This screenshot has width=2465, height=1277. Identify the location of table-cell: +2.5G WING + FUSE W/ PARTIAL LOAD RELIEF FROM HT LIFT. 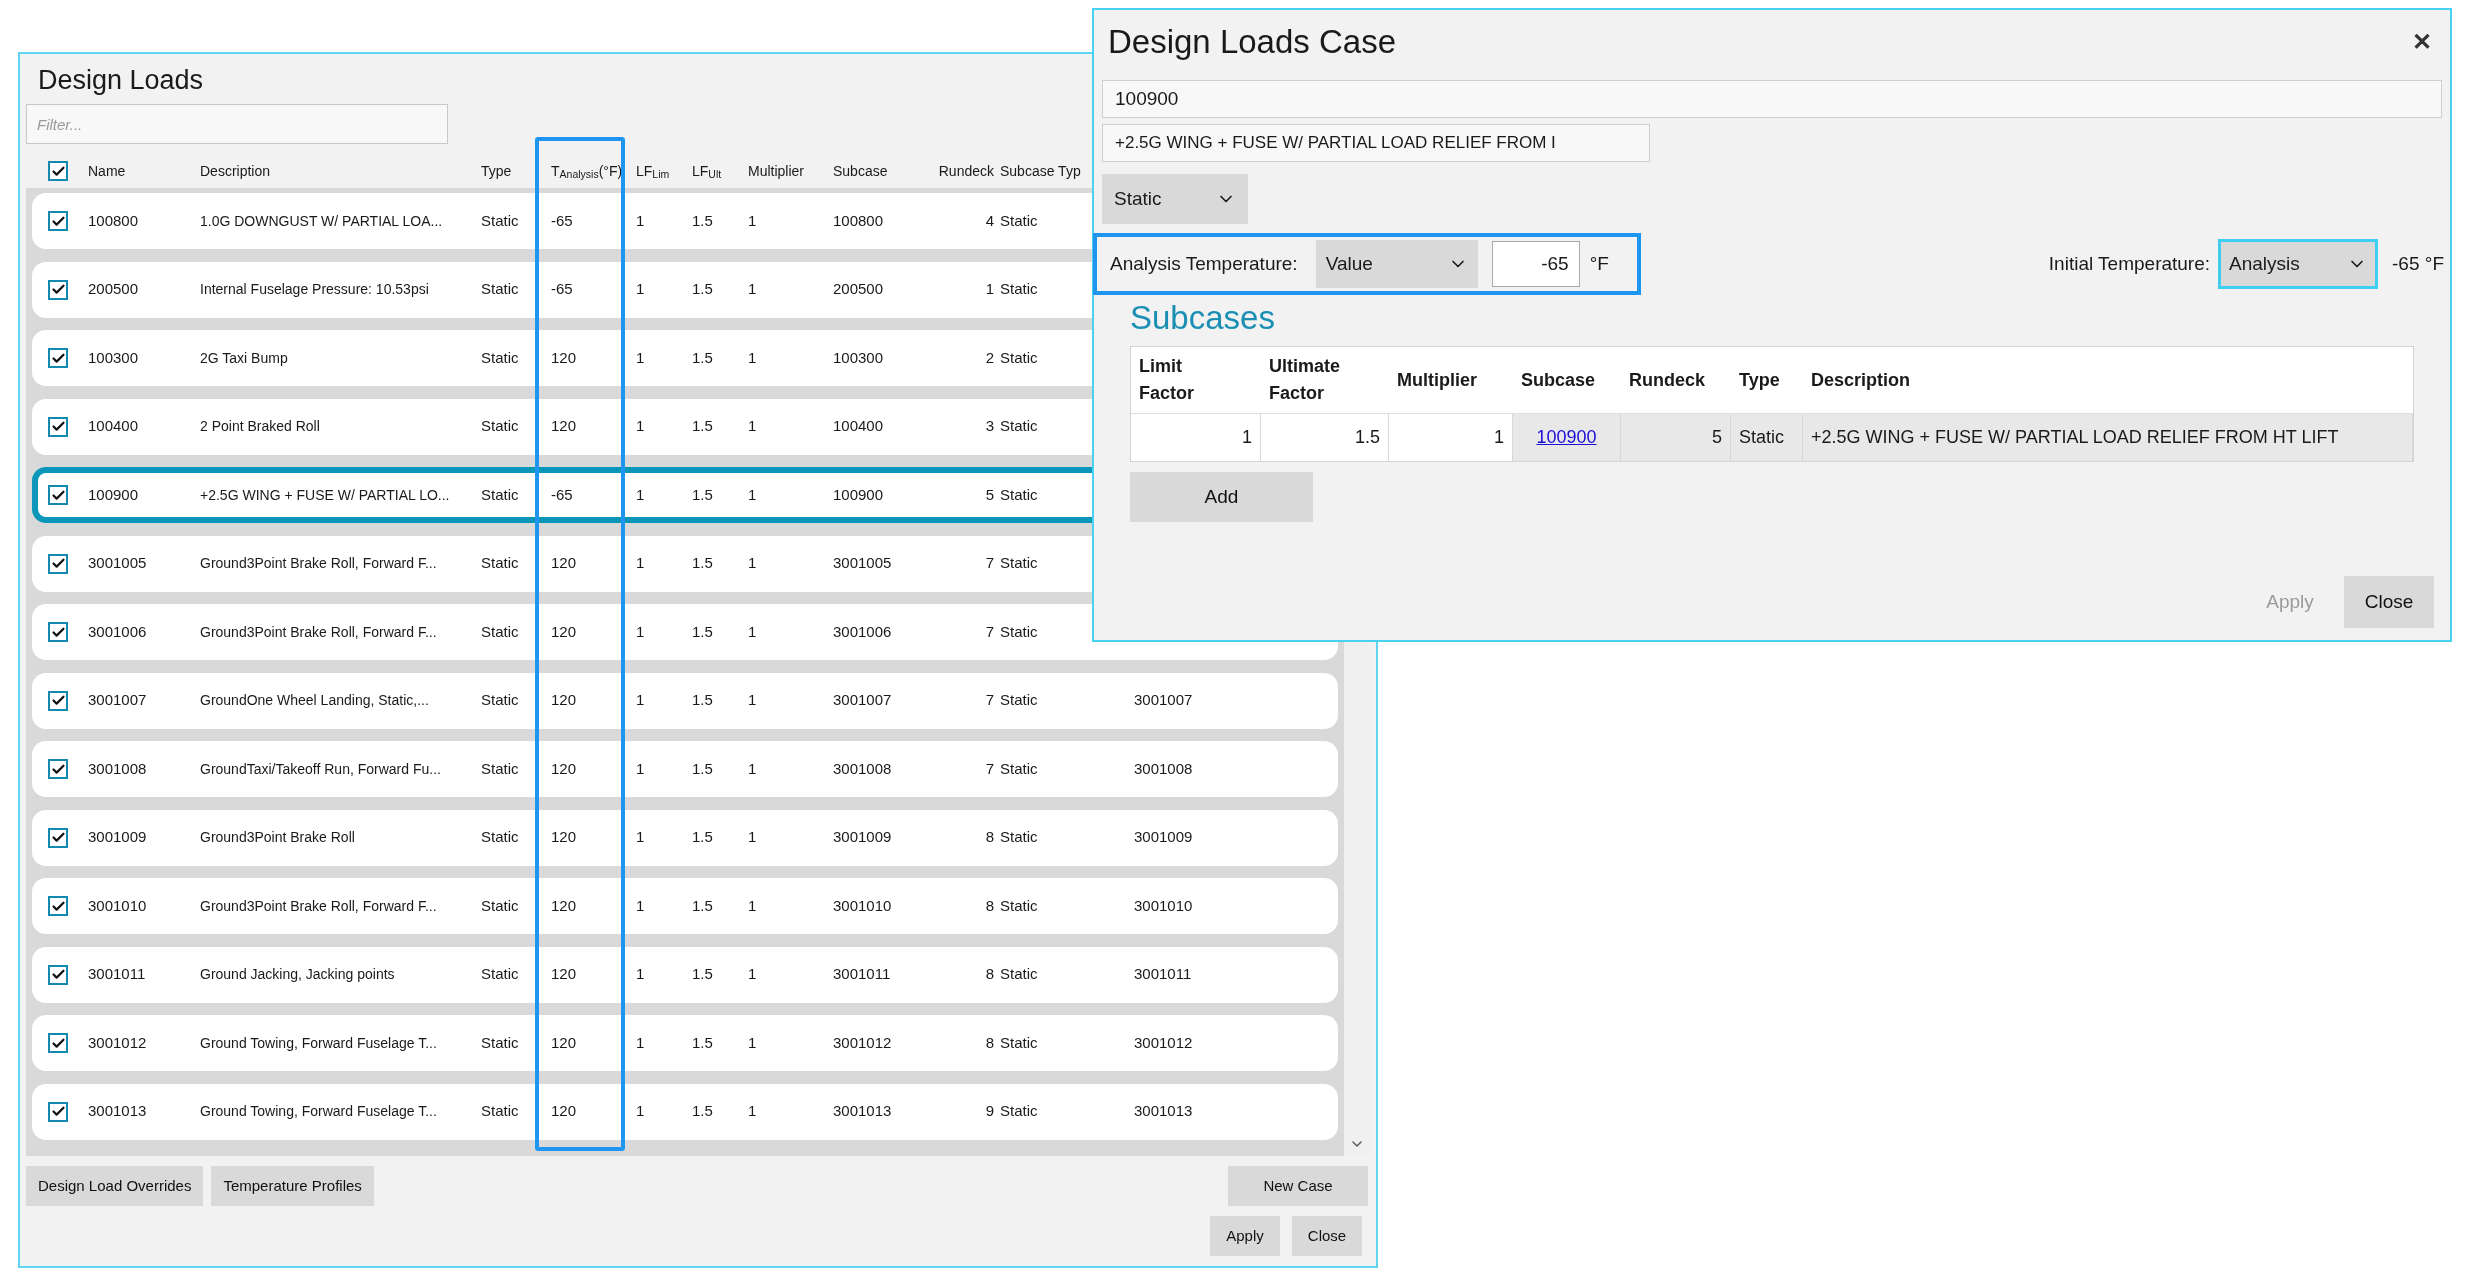
(2108, 437).